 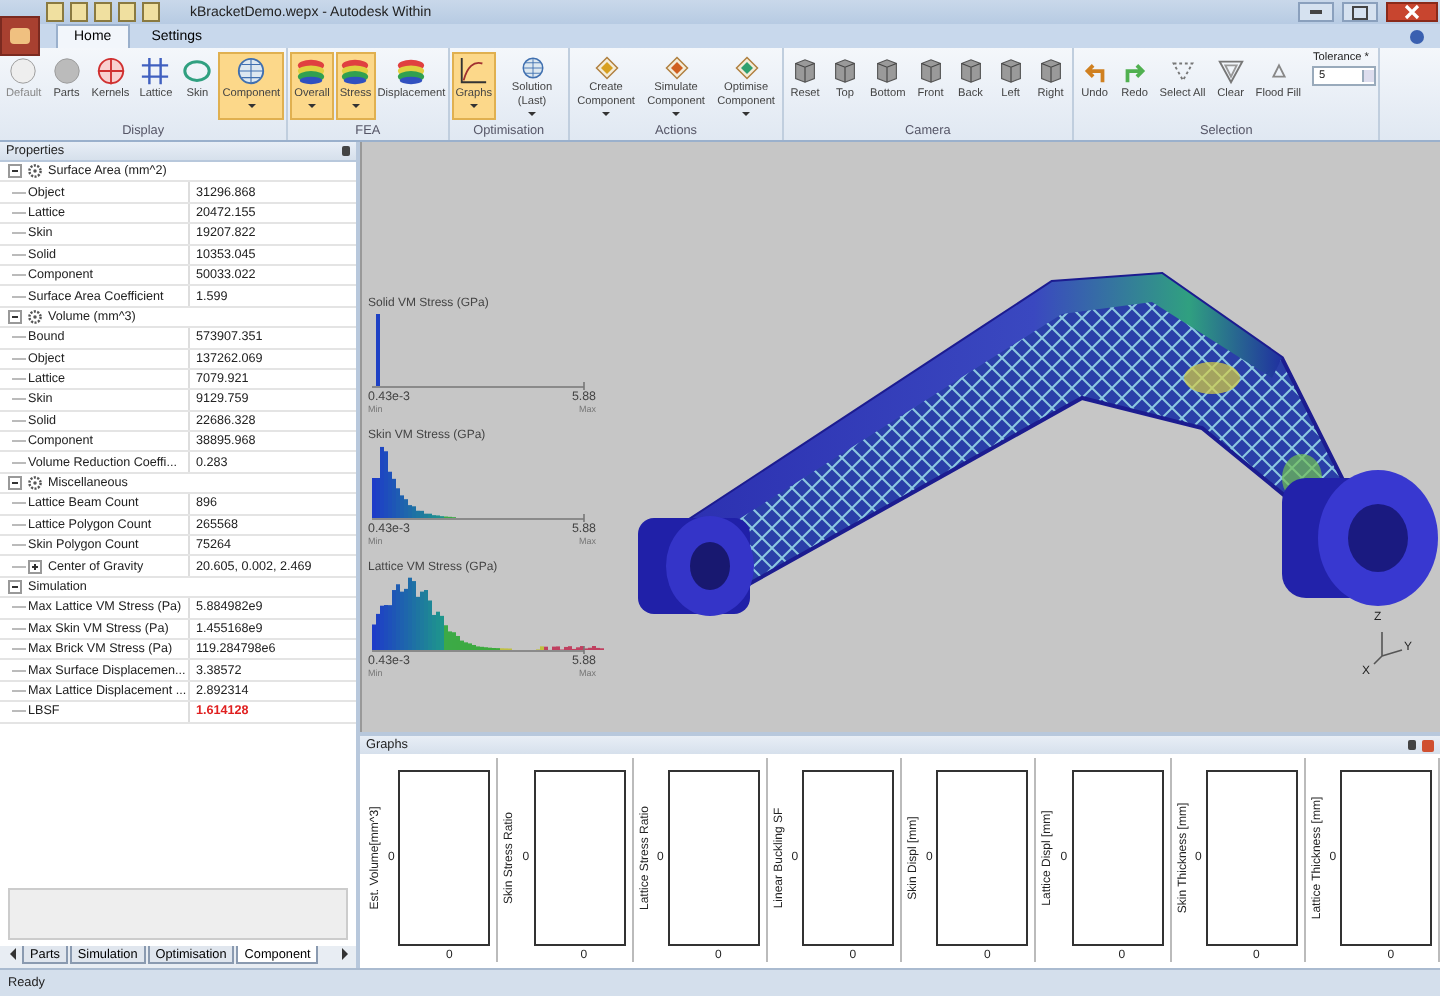 I want to click on expand-toggle, so click(x=35, y=566).